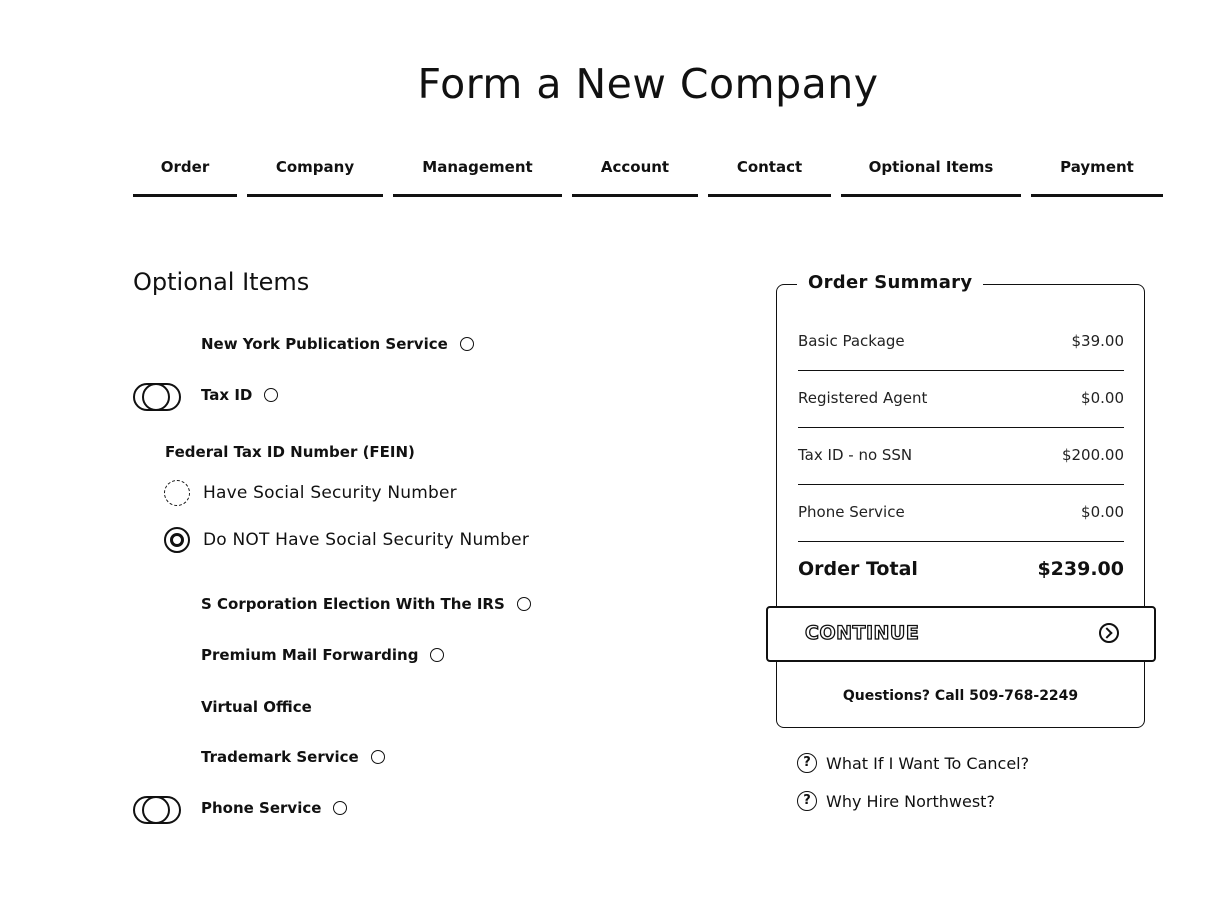  Describe the element at coordinates (366, 540) in the screenshot. I see `radio-label: Do NOT Have Social Security Number` at that location.